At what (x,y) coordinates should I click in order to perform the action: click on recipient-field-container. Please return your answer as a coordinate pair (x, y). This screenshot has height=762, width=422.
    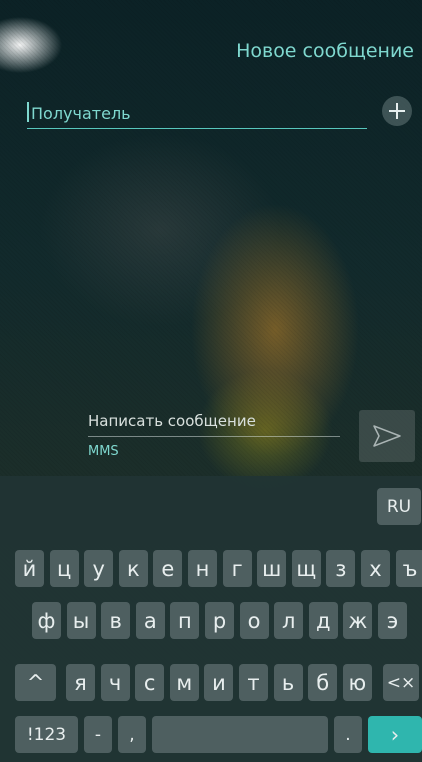
    Looking at the image, I should click on (199, 113).